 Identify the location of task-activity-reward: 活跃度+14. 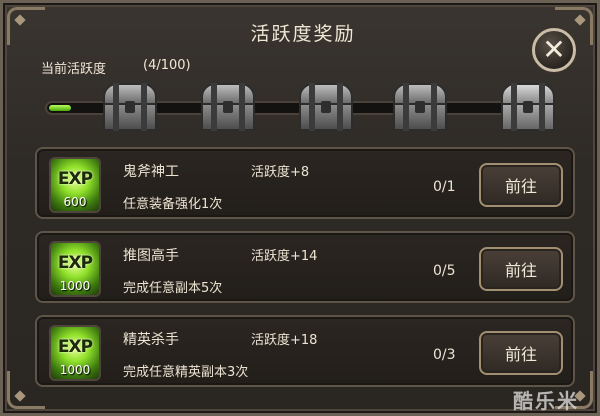
(284, 256).